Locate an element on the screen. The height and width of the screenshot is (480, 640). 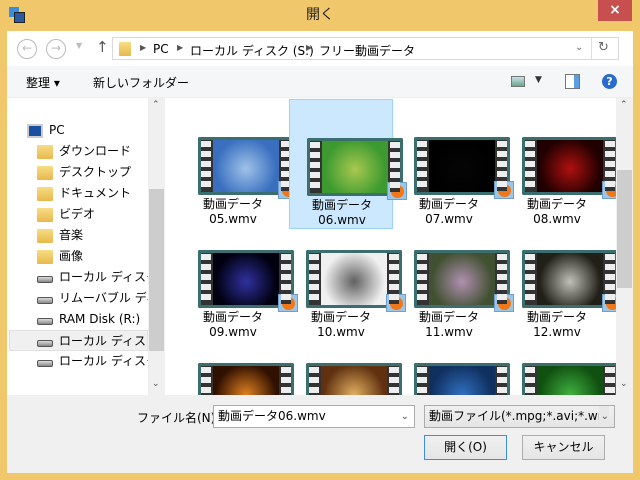
organize-button: 整理 ▾ is located at coordinates (43, 82).